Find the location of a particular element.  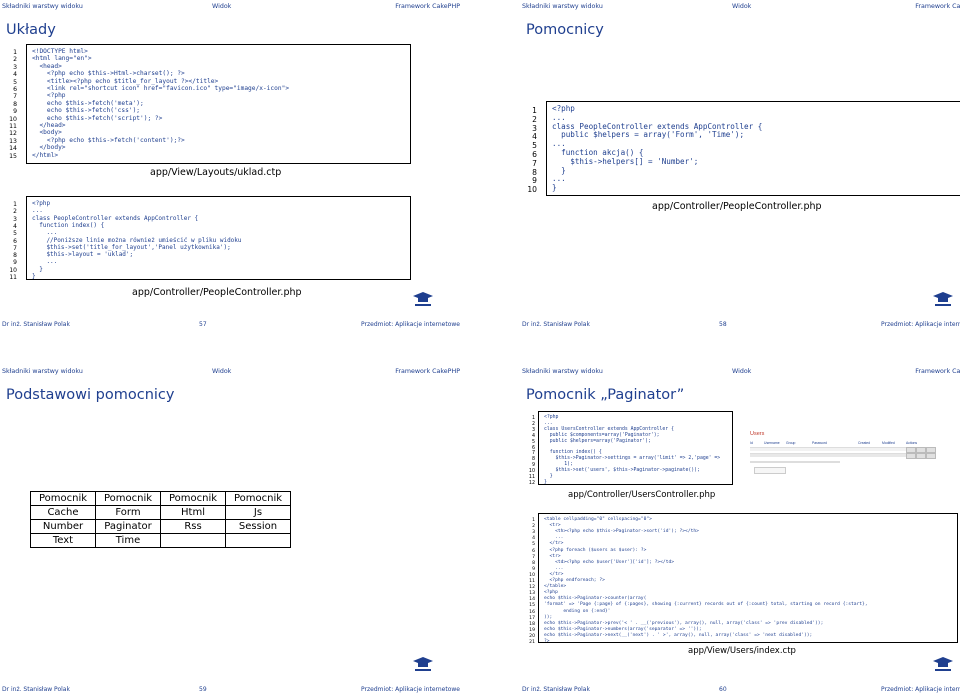

code-line: ?> is located at coordinates (547, 641).